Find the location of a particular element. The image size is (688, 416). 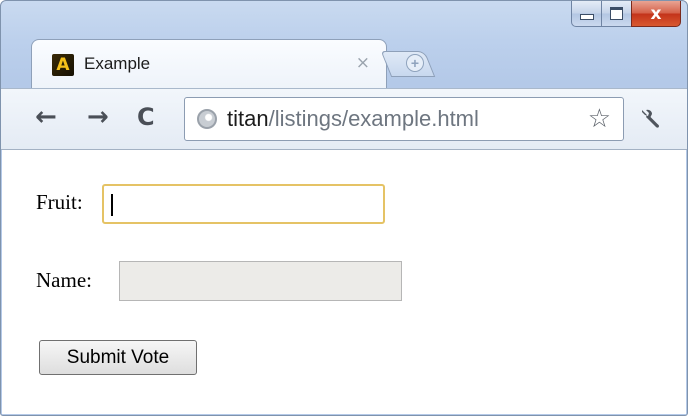

text-caret is located at coordinates (112, 205).